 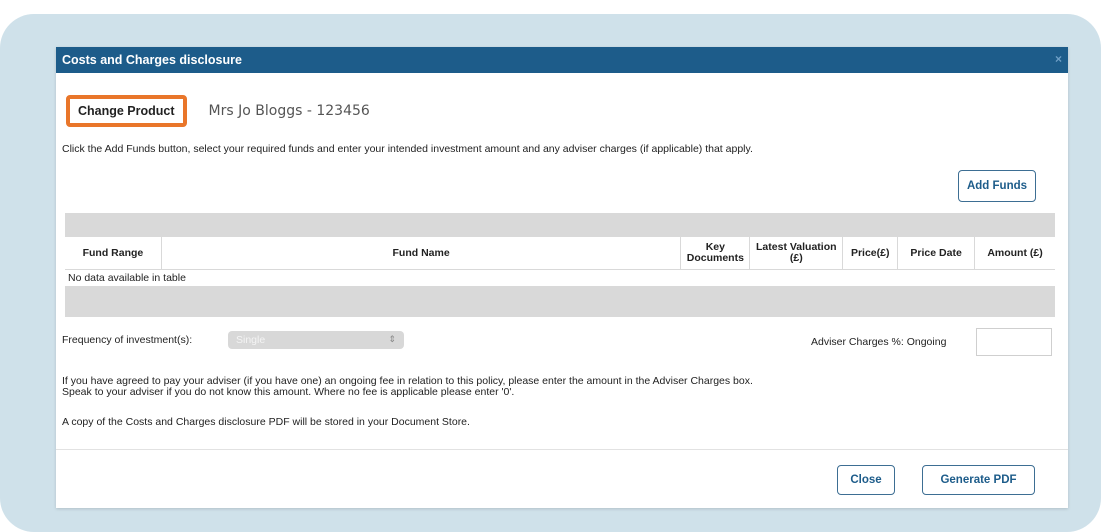 What do you see at coordinates (1058, 59) in the screenshot?
I see `close-icon: ×` at bounding box center [1058, 59].